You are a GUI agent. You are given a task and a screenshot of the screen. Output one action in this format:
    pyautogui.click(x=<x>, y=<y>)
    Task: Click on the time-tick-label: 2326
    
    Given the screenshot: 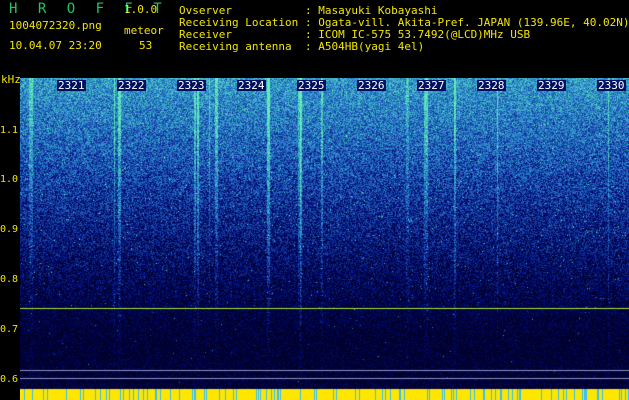 What is the action you would take?
    pyautogui.click(x=371, y=85)
    